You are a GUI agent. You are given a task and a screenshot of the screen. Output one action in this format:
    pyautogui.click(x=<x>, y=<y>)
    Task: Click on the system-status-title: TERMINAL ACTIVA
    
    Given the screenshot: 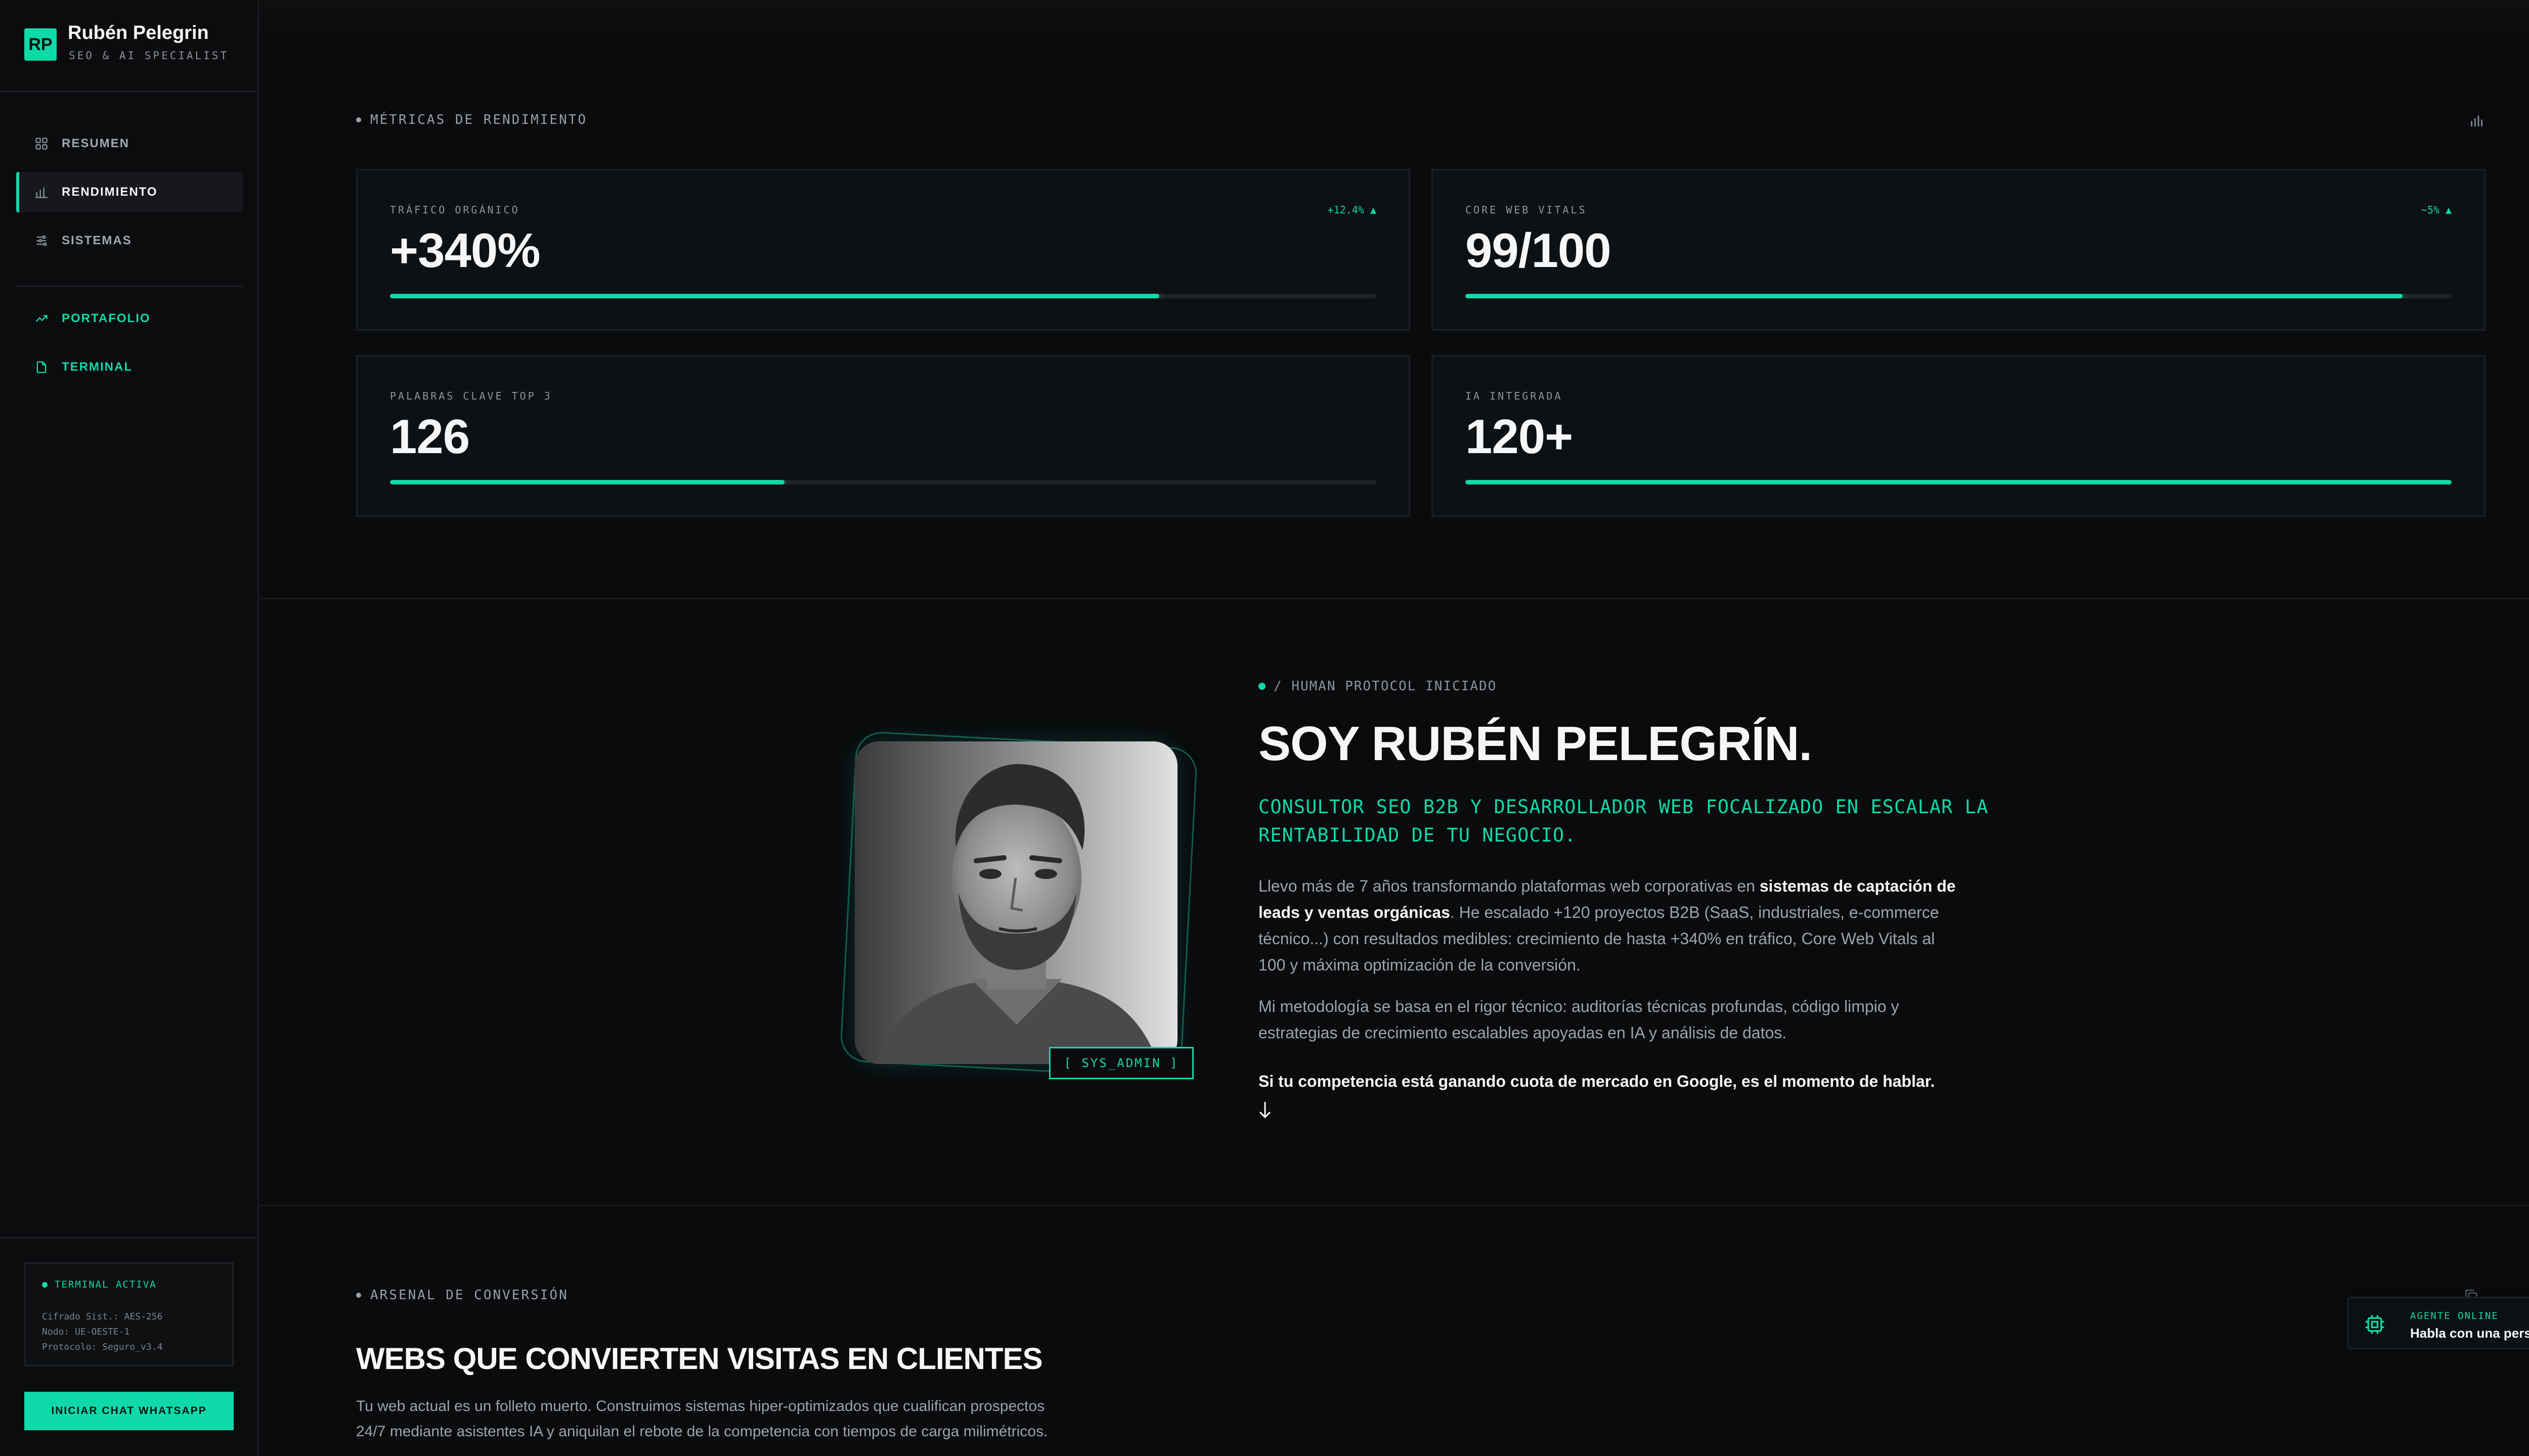 What is the action you would take?
    pyautogui.click(x=129, y=1285)
    